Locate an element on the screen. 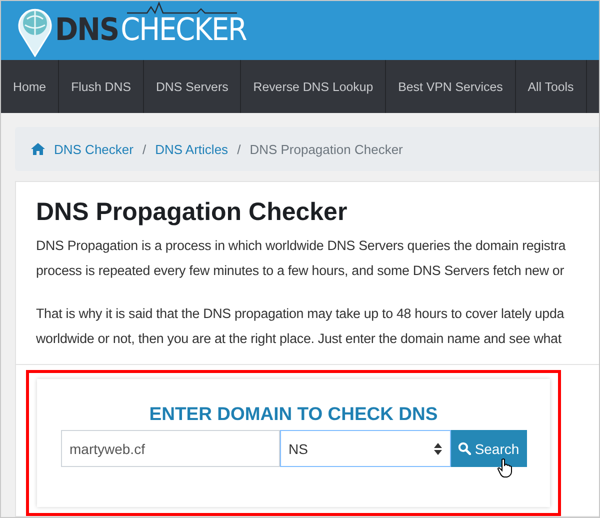 The height and width of the screenshot is (518, 600). nav-link: Reverse DNS Lookup is located at coordinates (313, 86).